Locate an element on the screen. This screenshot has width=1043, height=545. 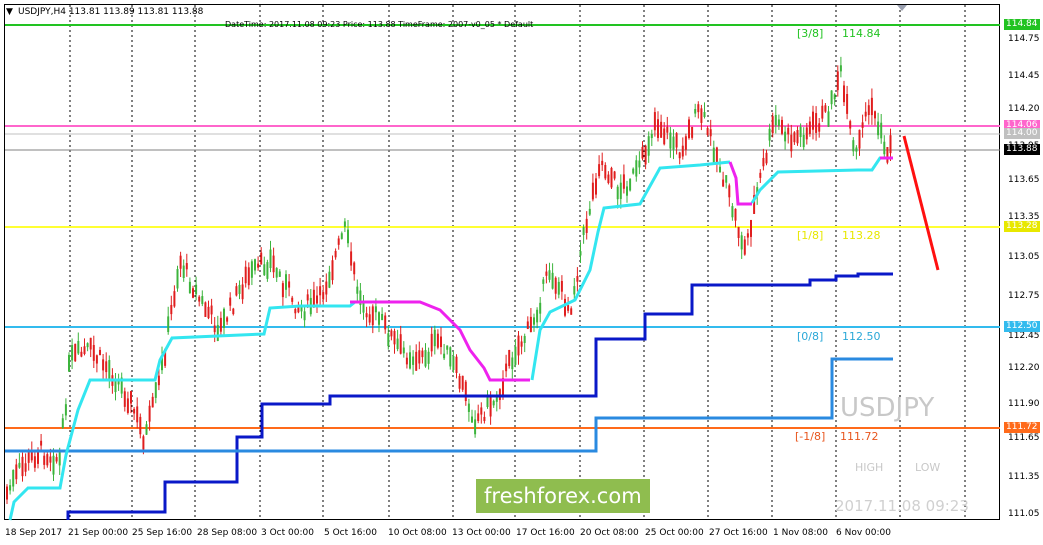
time-tick: 1 Nov 08:00 is located at coordinates (800, 533).